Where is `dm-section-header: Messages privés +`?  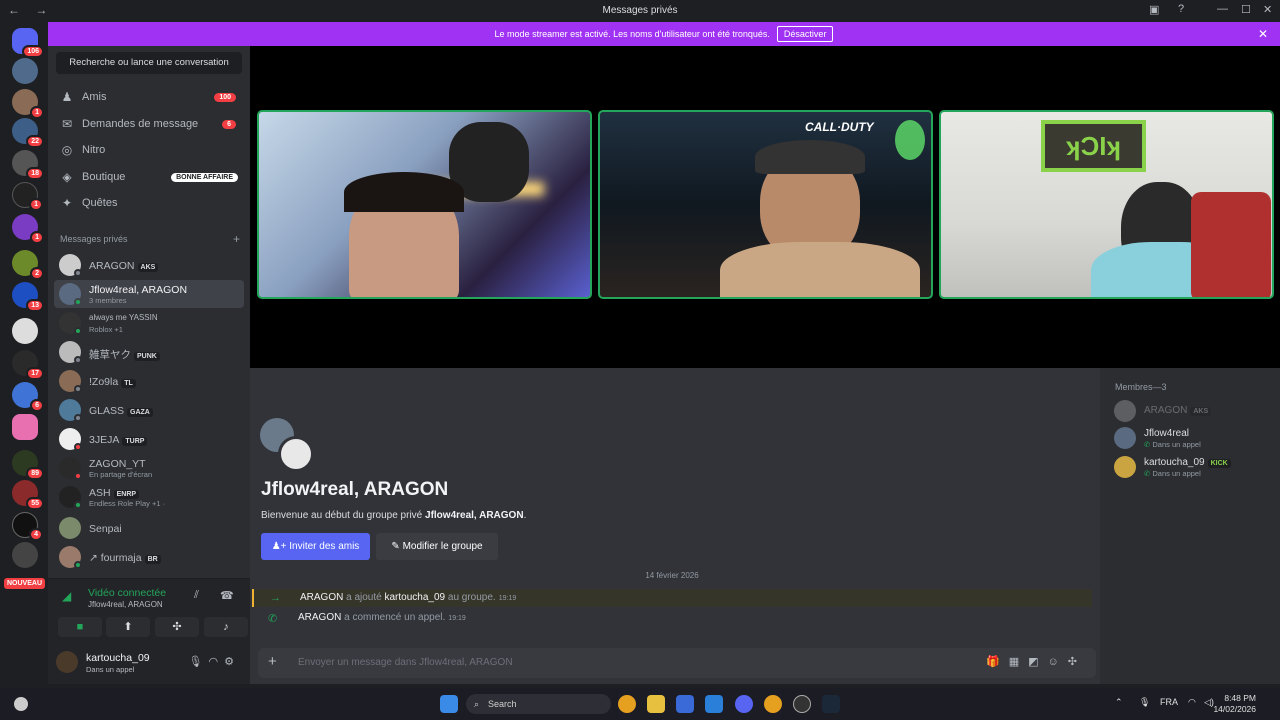
dm-section-header: Messages privés + is located at coordinates (150, 239).